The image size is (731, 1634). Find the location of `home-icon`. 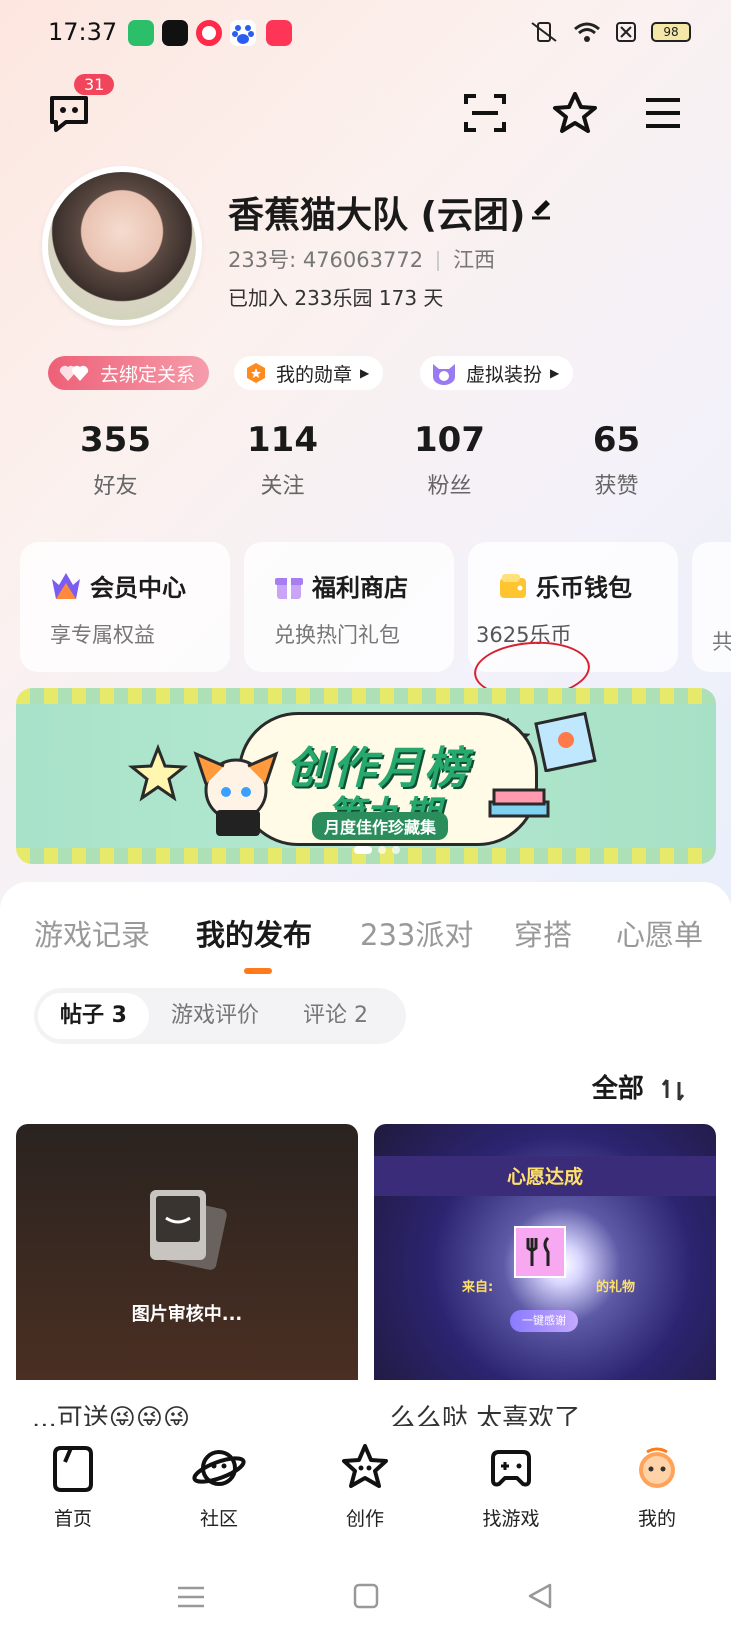

home-icon is located at coordinates (73, 1469).